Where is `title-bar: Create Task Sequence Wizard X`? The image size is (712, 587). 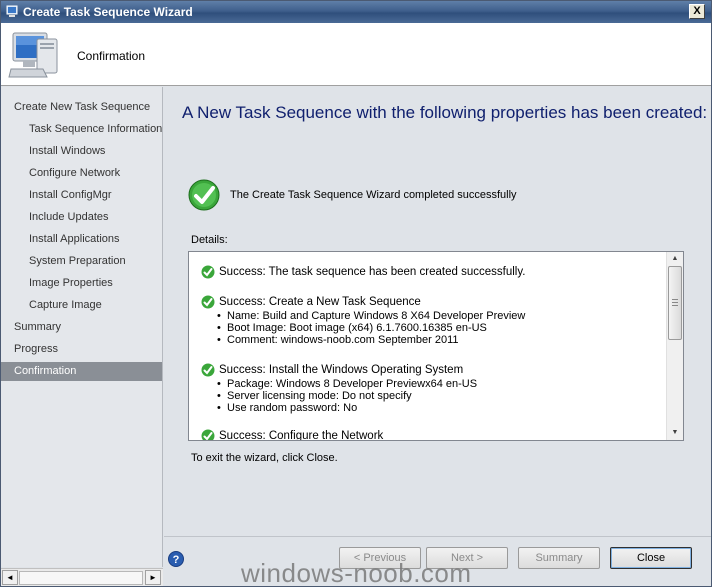 title-bar: Create Task Sequence Wizard X is located at coordinates (356, 12).